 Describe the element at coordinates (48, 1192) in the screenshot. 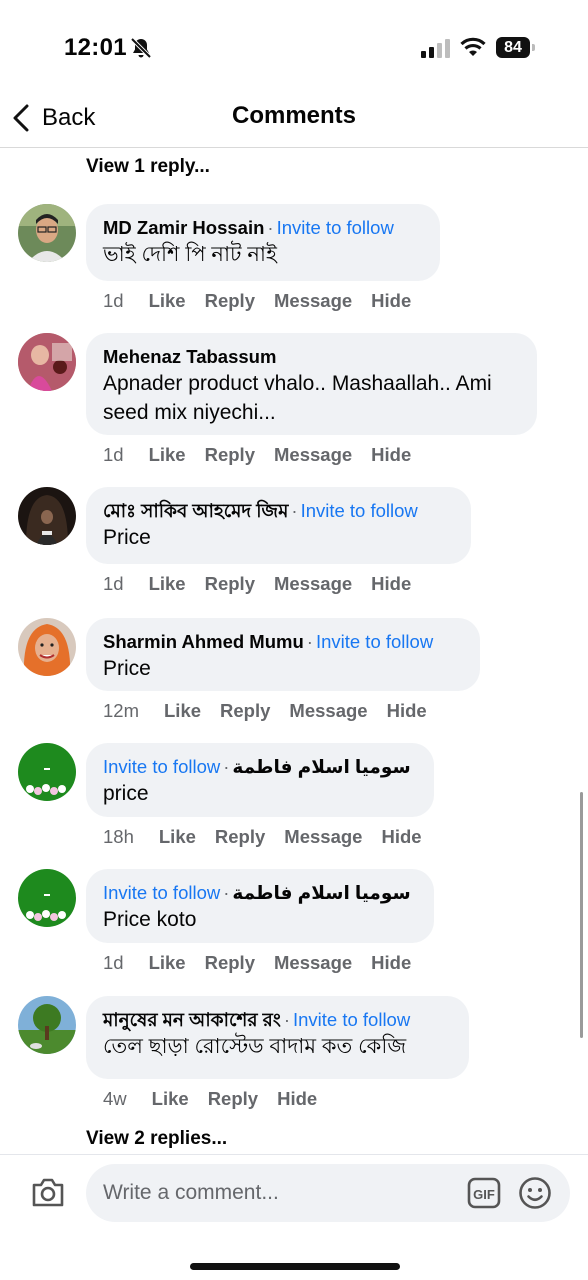

I see `camera-icon` at that location.